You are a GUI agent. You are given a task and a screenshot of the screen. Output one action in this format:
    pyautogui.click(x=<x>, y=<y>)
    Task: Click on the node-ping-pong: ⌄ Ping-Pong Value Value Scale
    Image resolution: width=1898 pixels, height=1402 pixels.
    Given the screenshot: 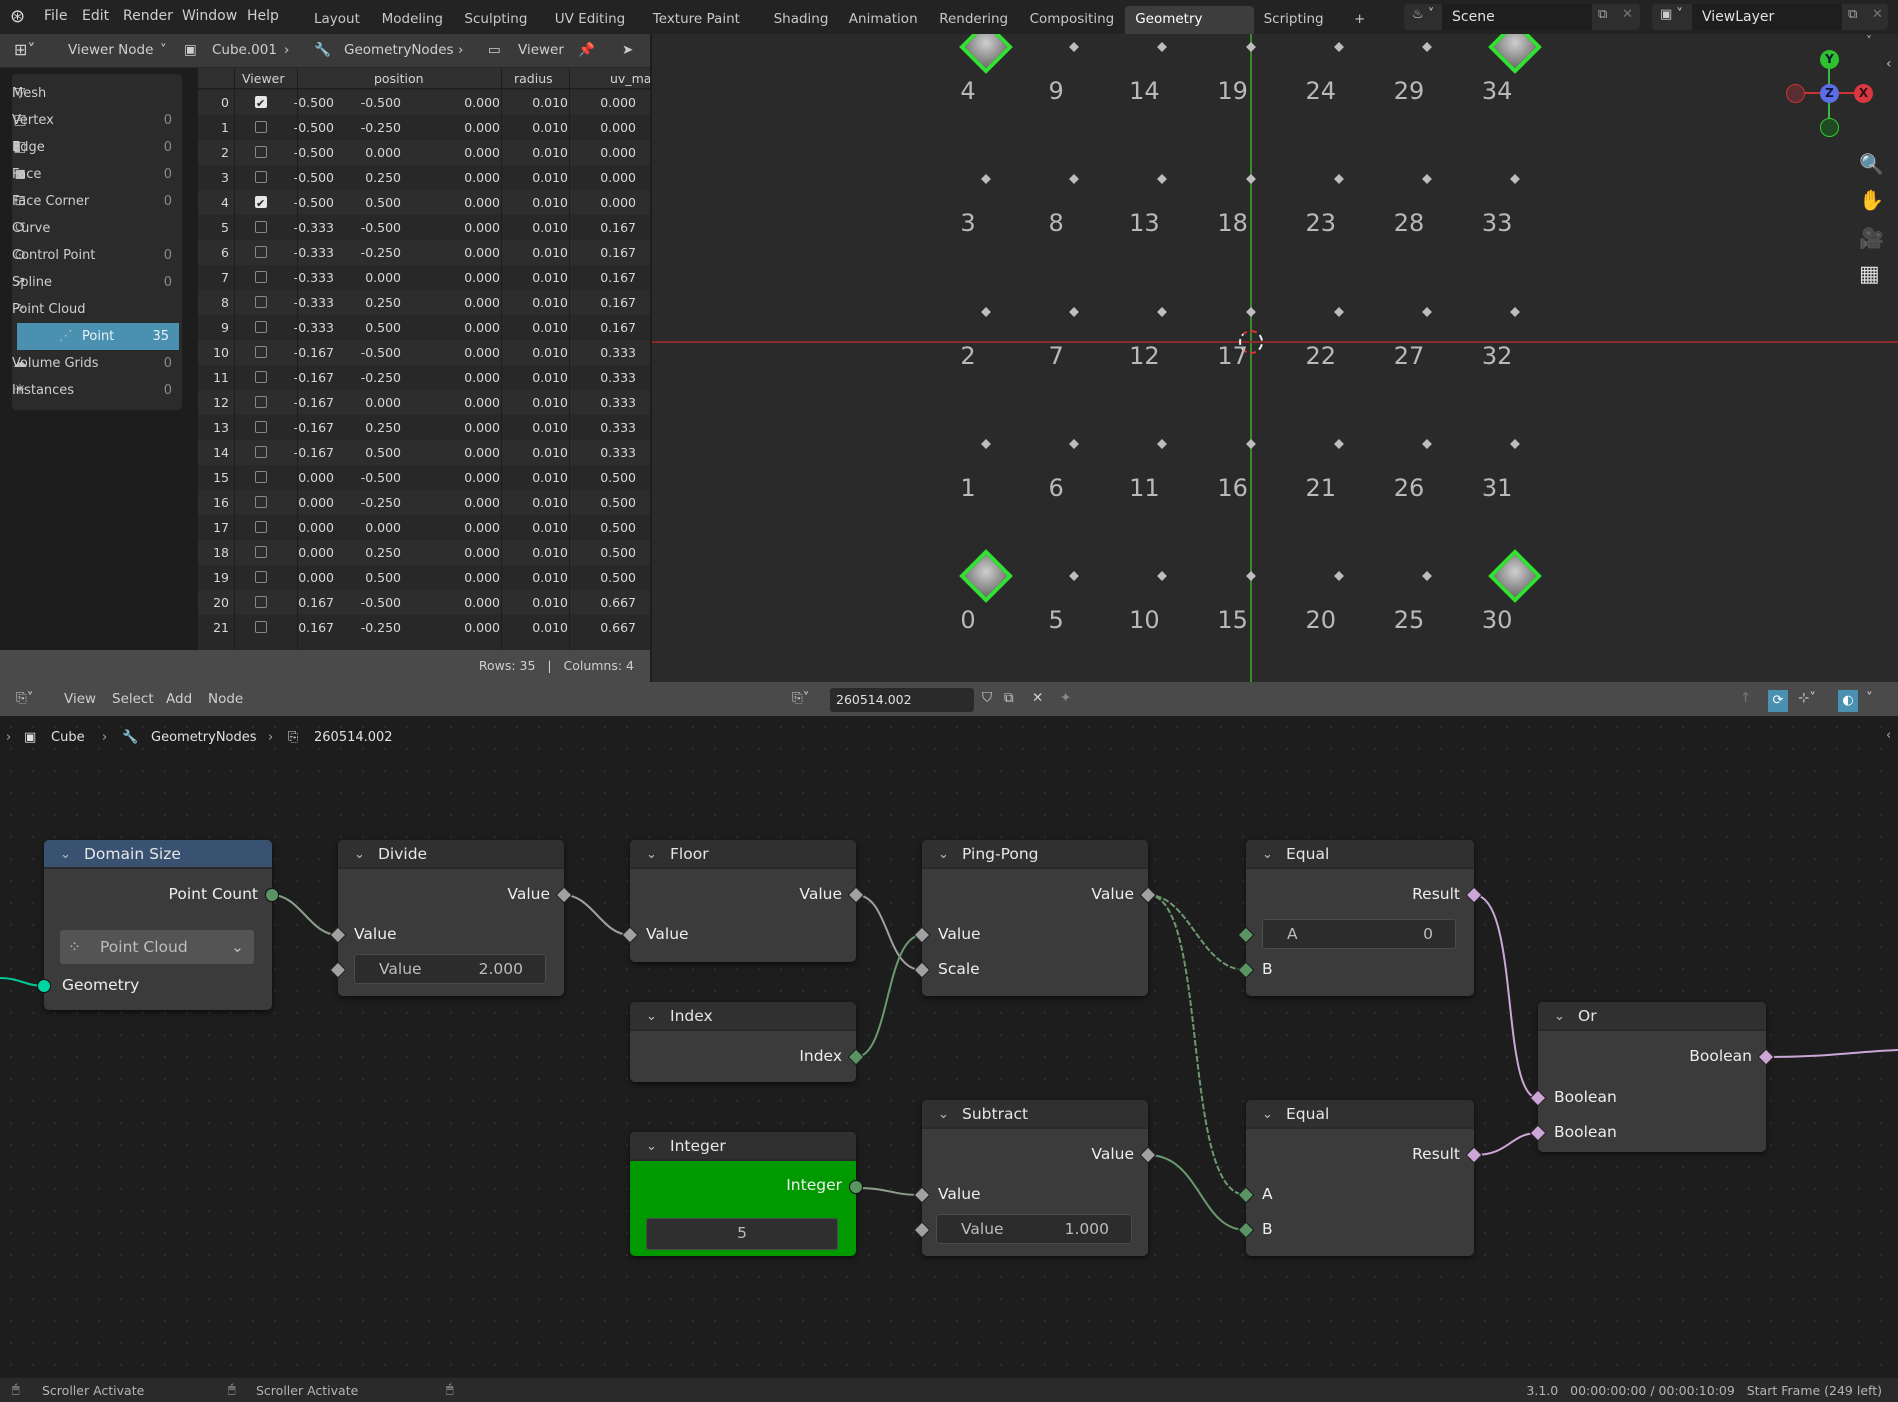 What is the action you would take?
    pyautogui.click(x=1035, y=918)
    